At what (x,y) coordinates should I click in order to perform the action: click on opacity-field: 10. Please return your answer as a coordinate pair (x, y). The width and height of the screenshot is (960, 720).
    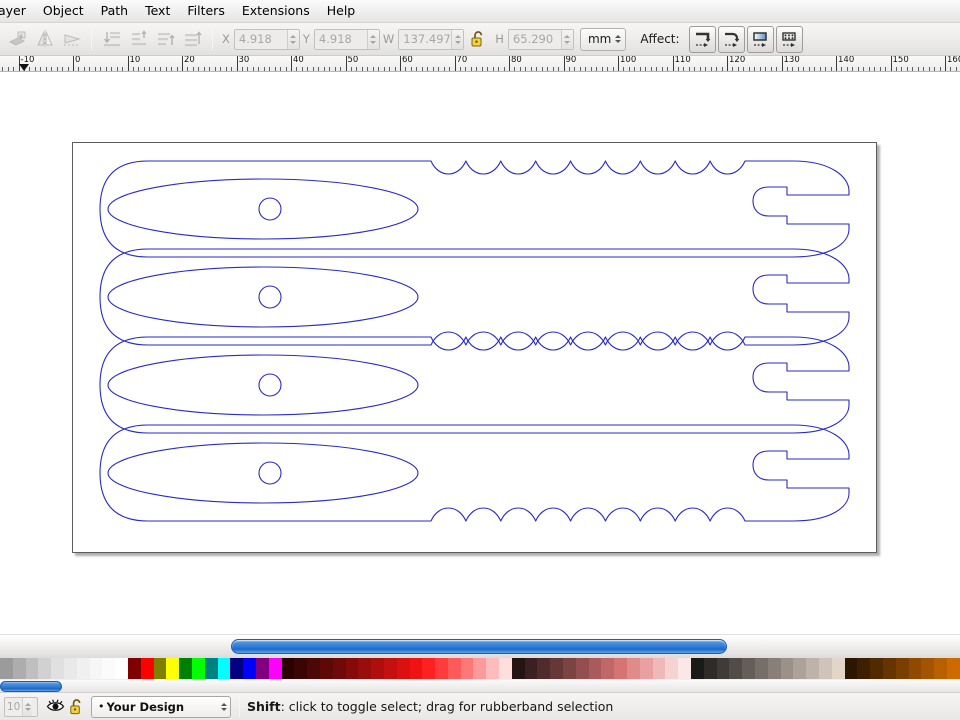
    Looking at the image, I should click on (21, 706).